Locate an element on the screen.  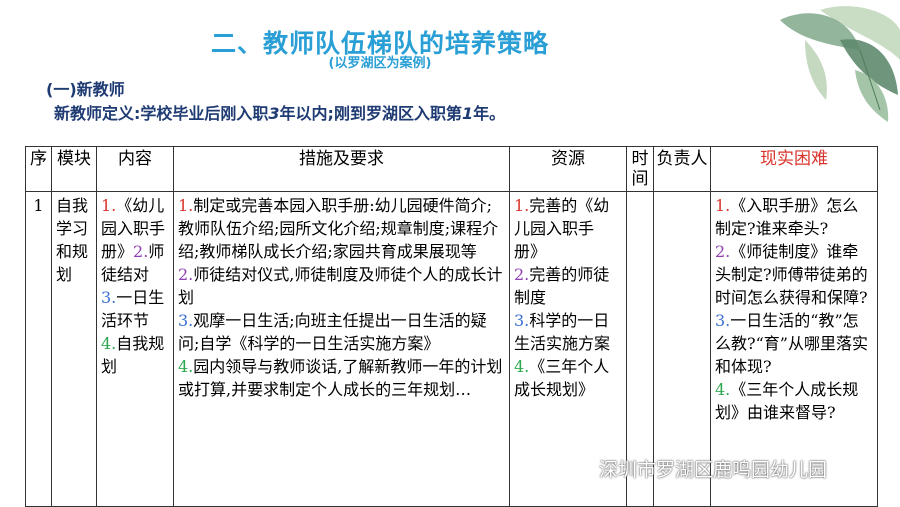
resource-3-num: 3. is located at coordinates (522, 320).